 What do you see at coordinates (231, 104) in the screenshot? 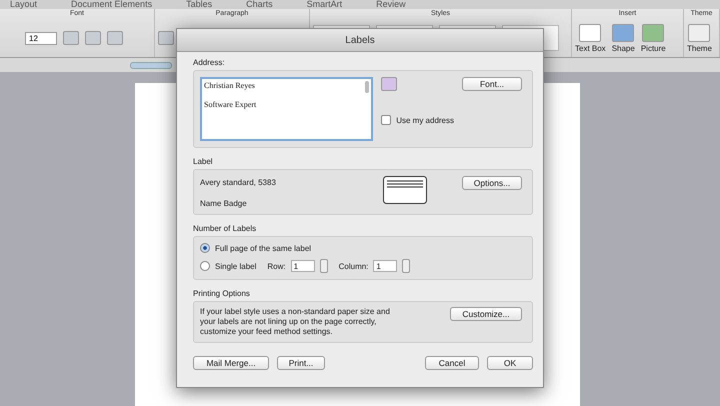
I see `address-line: Software Expert` at bounding box center [231, 104].